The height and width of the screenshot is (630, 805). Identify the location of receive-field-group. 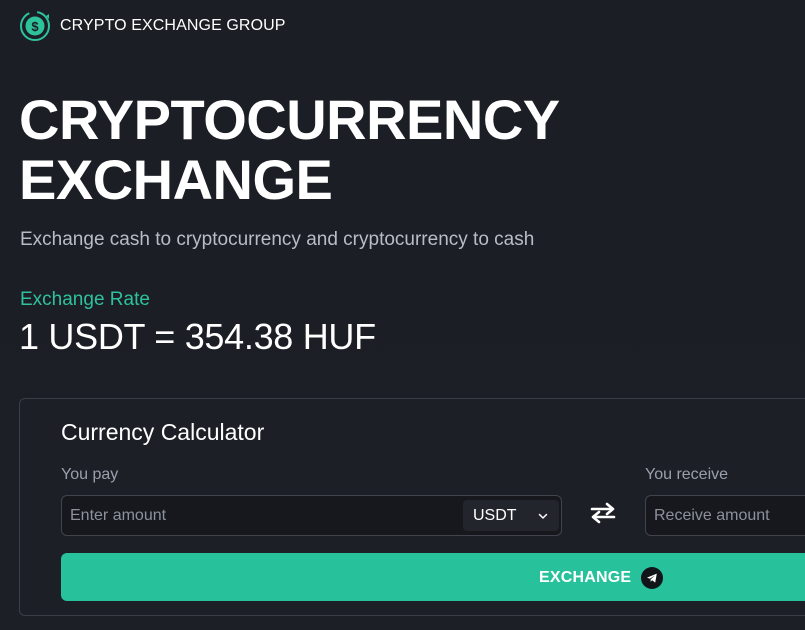
(725, 515).